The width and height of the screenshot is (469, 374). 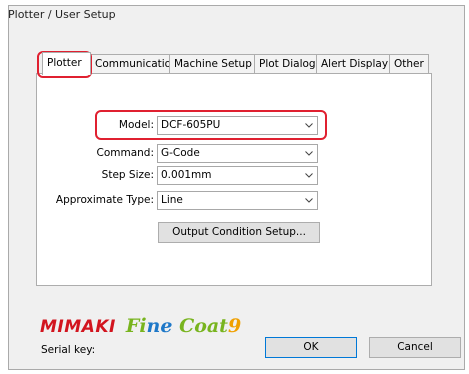 What do you see at coordinates (183, 326) in the screenshot?
I see `finecoat-logo: Fine Coat9` at bounding box center [183, 326].